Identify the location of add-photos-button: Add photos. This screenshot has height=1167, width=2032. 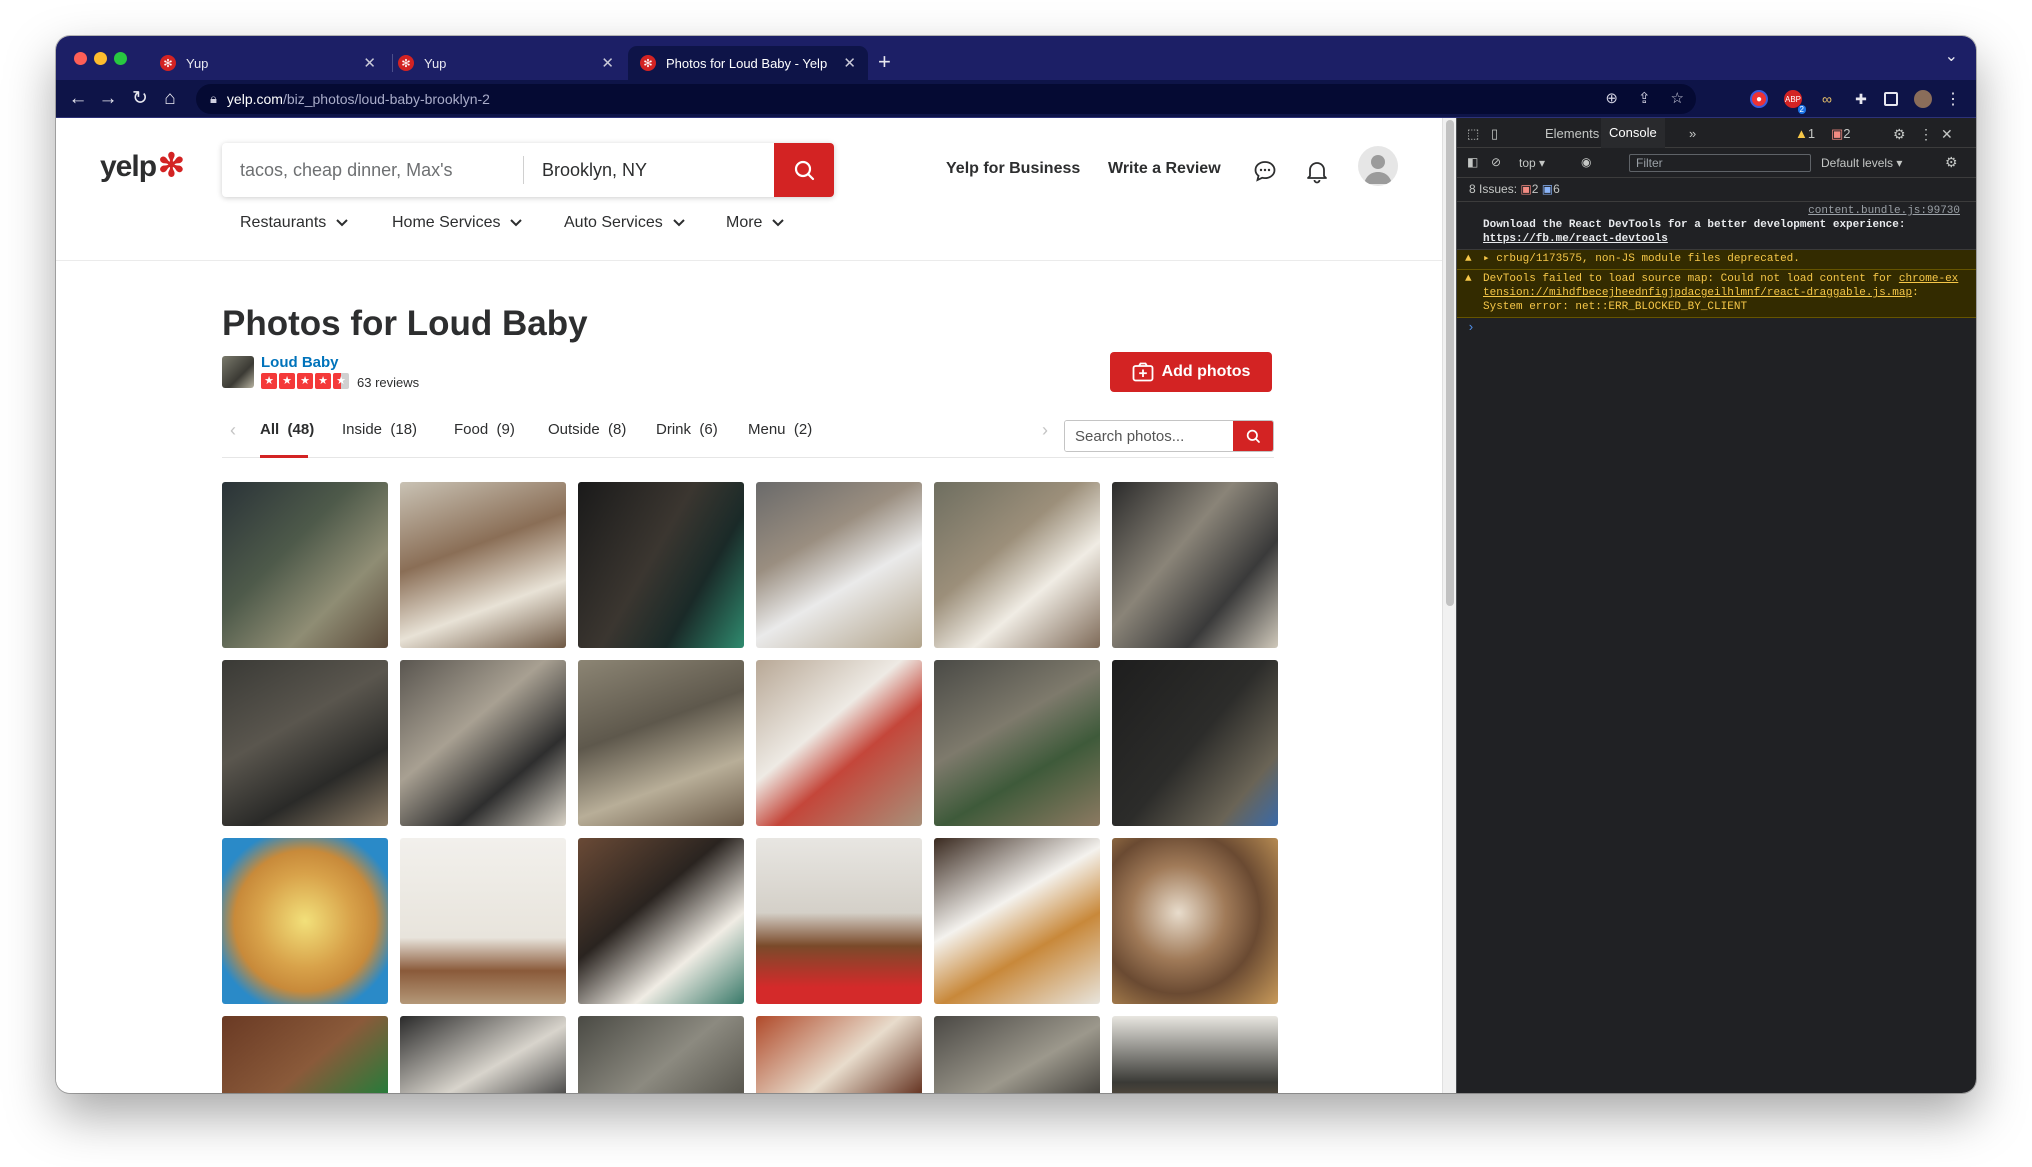
(1191, 372).